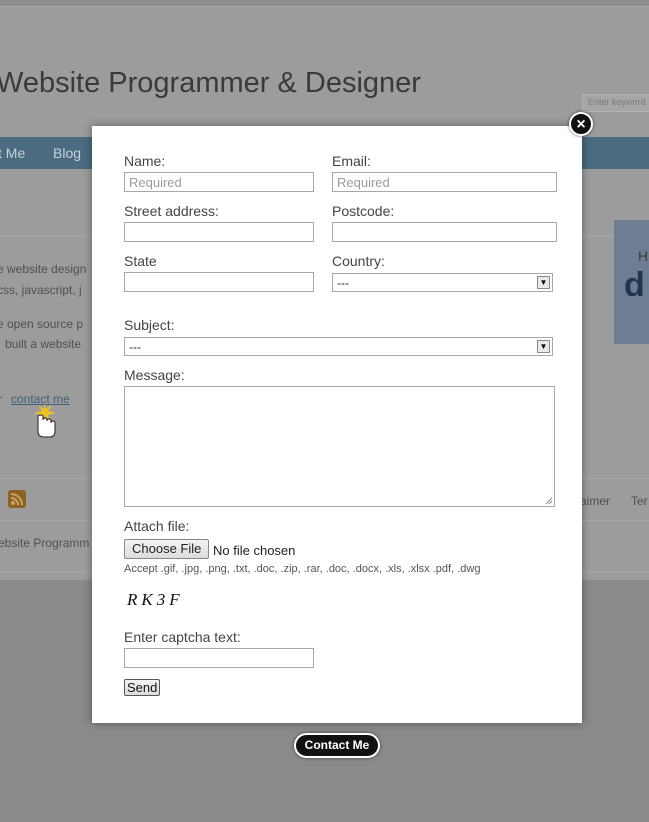 This screenshot has width=649, height=822. I want to click on captcha-image: RK3F, so click(155, 599).